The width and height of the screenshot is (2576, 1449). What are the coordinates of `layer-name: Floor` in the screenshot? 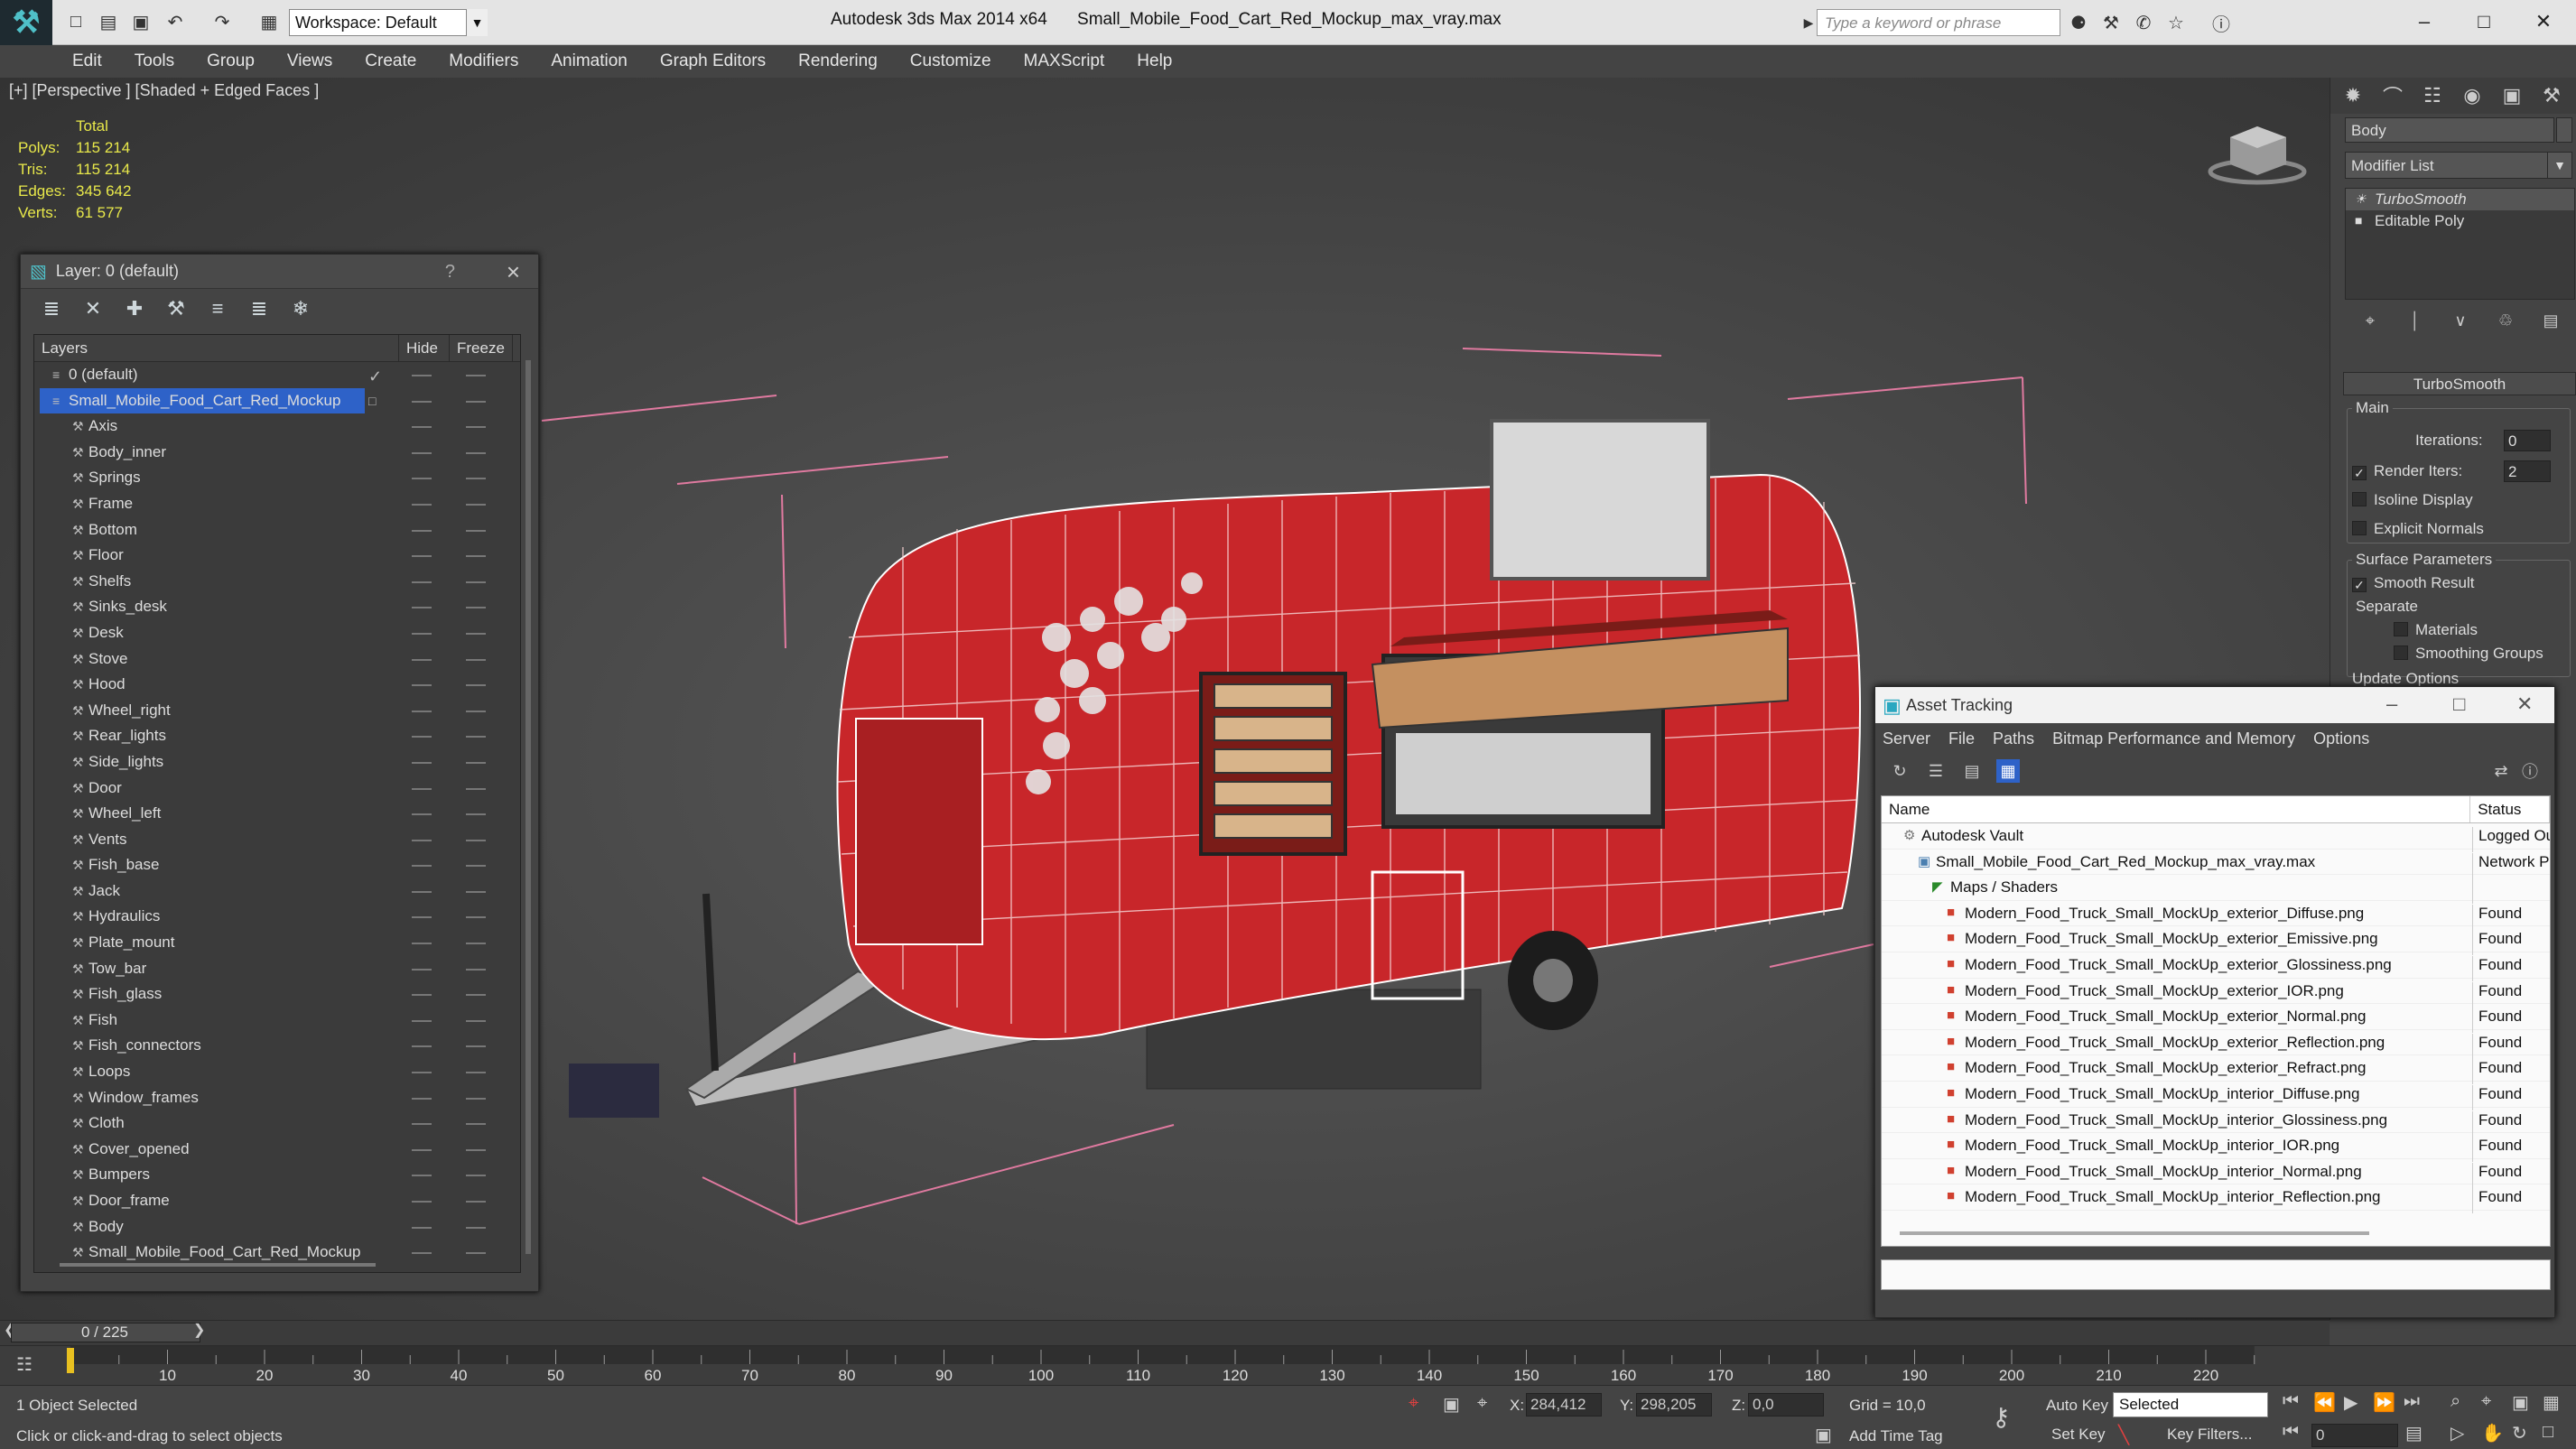 It's located at (106, 555).